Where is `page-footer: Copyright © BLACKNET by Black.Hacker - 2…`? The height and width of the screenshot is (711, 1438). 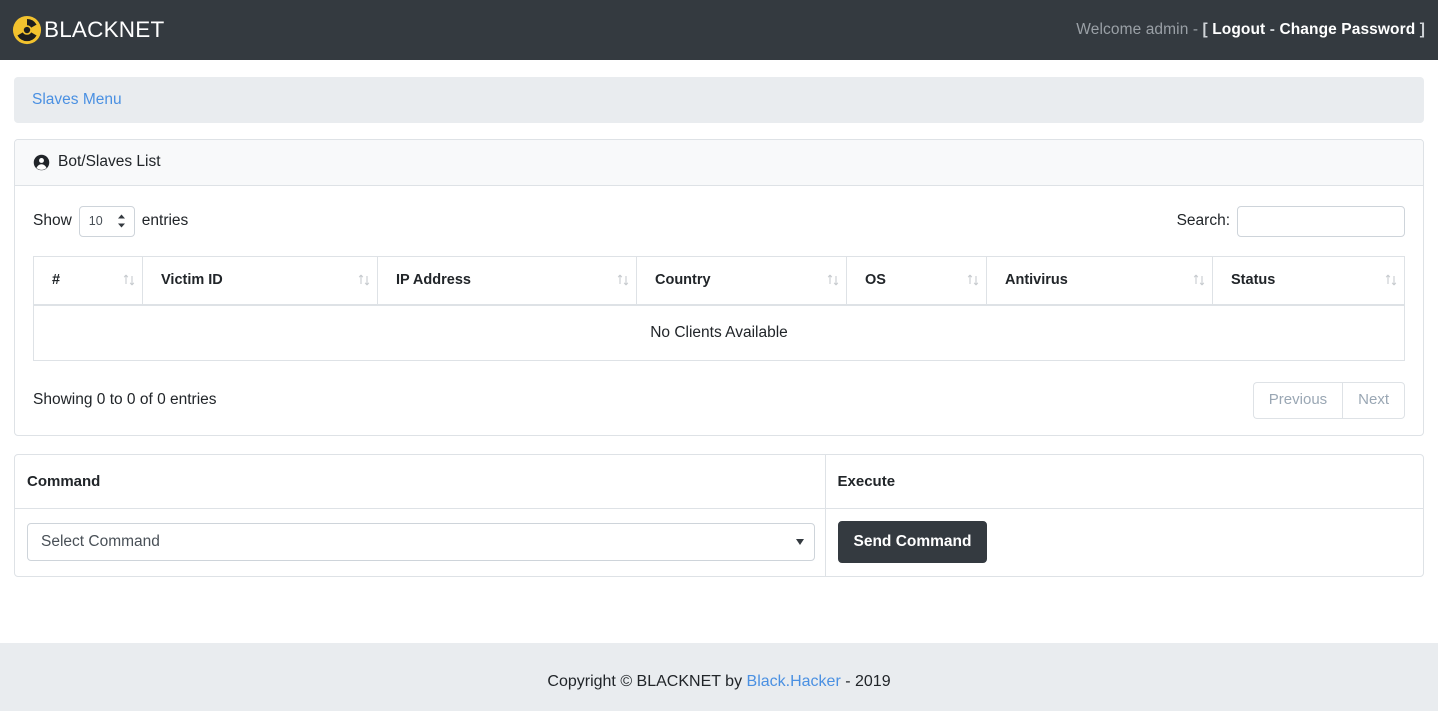
page-footer: Copyright © BLACKNET by Black.Hacker - 2… is located at coordinates (719, 677).